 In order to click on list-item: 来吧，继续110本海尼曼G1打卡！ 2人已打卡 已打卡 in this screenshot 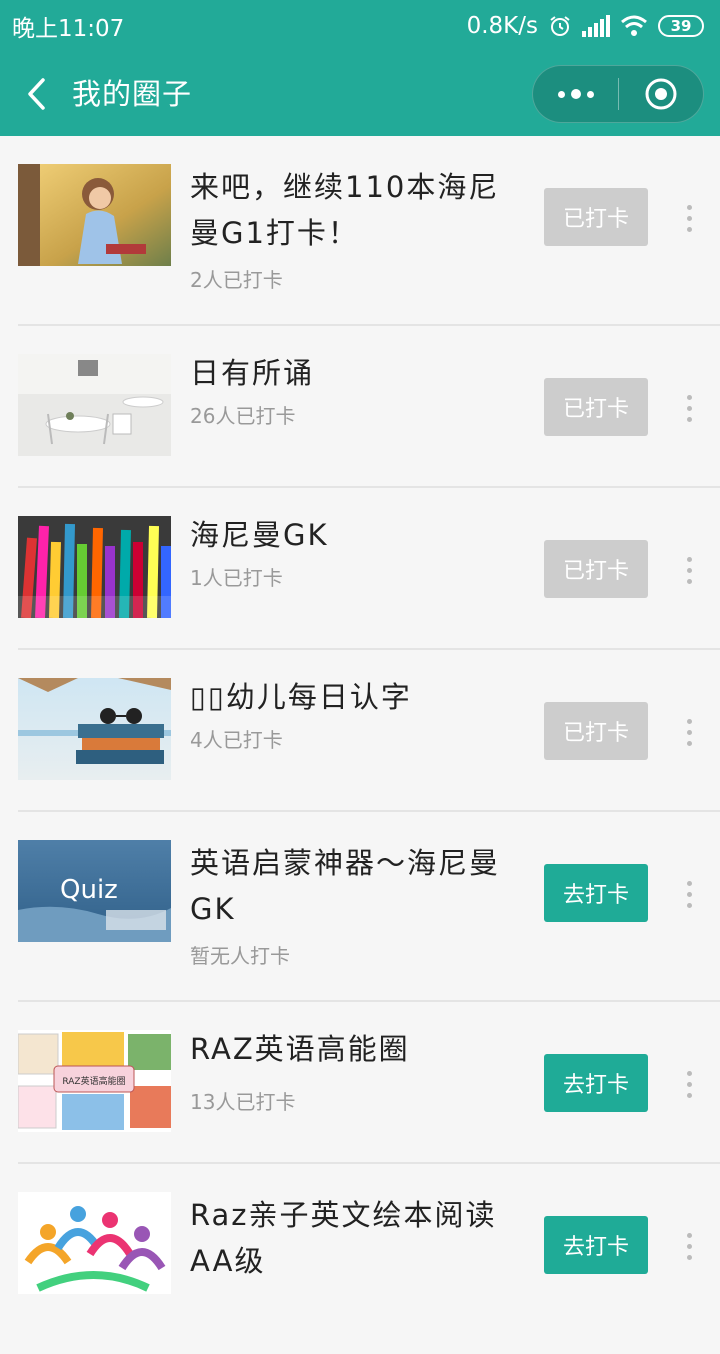, I will do `click(369, 231)`.